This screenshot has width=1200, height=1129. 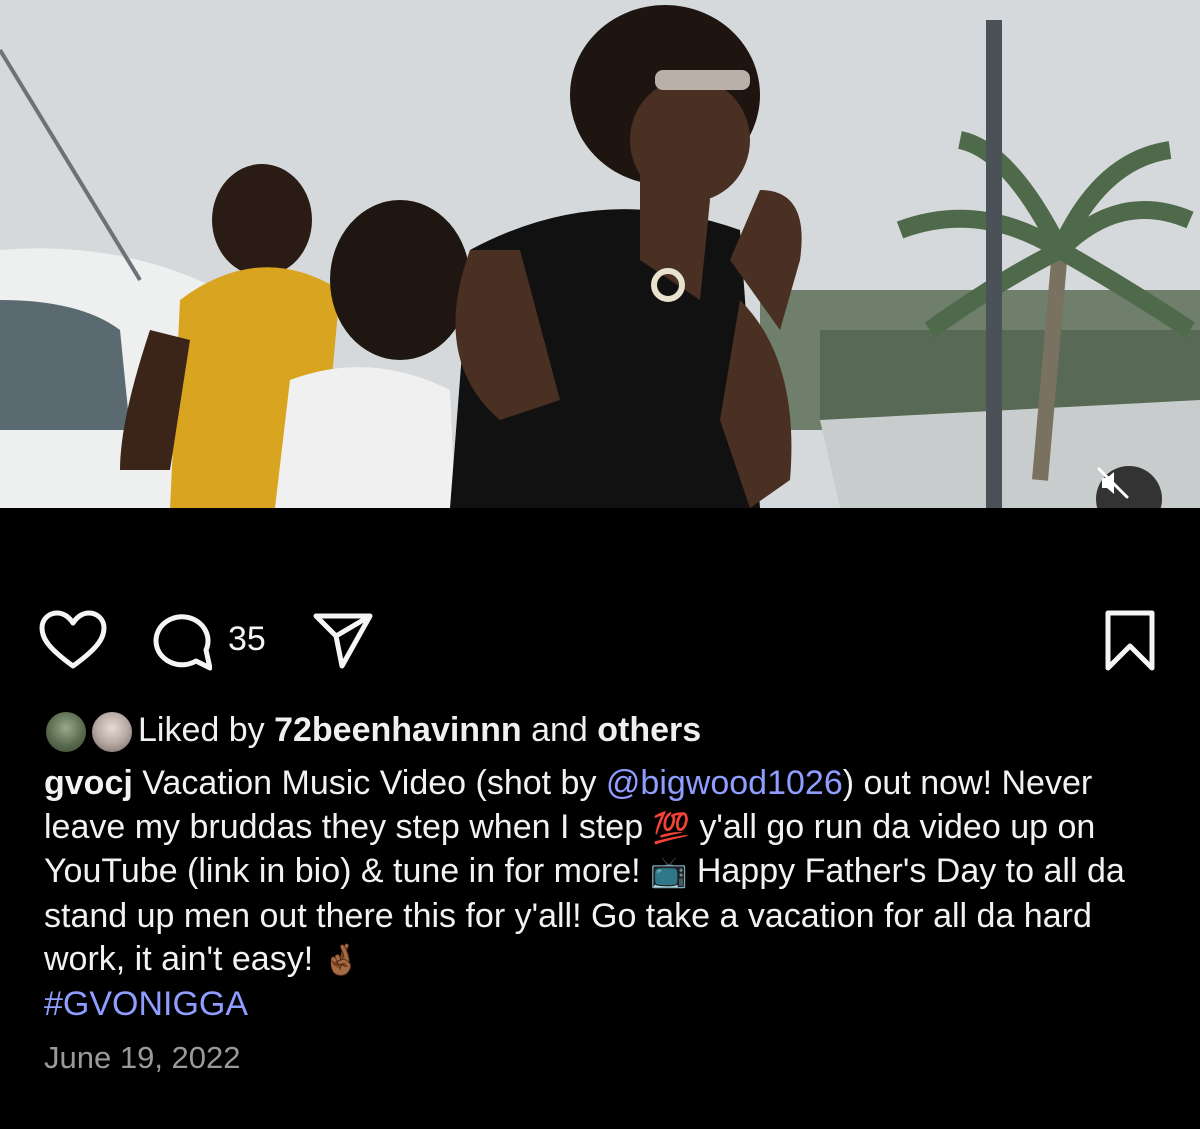 I want to click on liked-by-others-link: others, so click(x=649, y=730).